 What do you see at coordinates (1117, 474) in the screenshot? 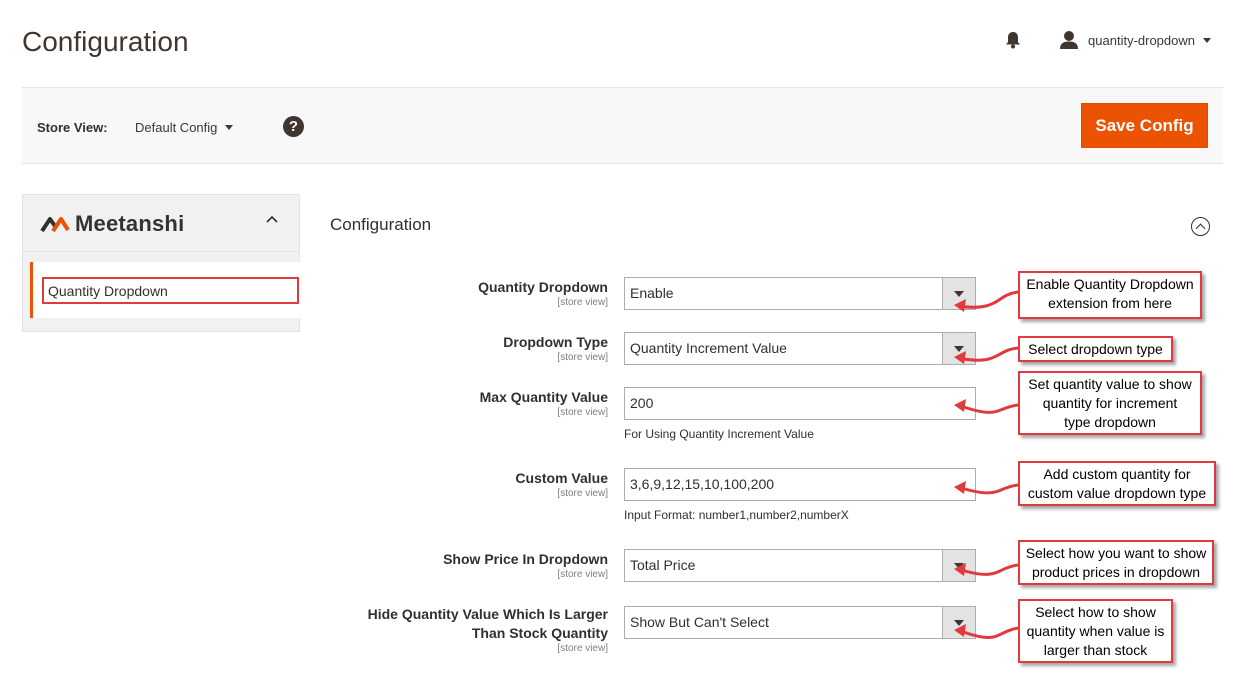
I see `callout-line: Add custom quantity for` at bounding box center [1117, 474].